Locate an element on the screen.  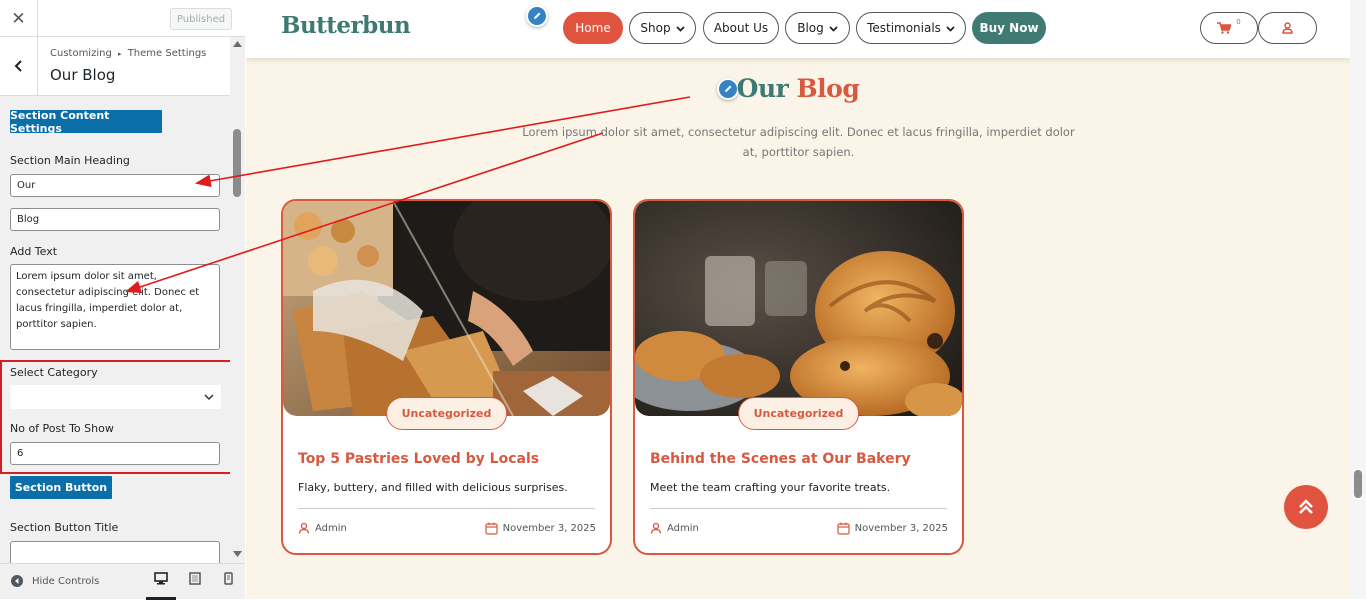
desktop-icon is located at coordinates (161, 578).